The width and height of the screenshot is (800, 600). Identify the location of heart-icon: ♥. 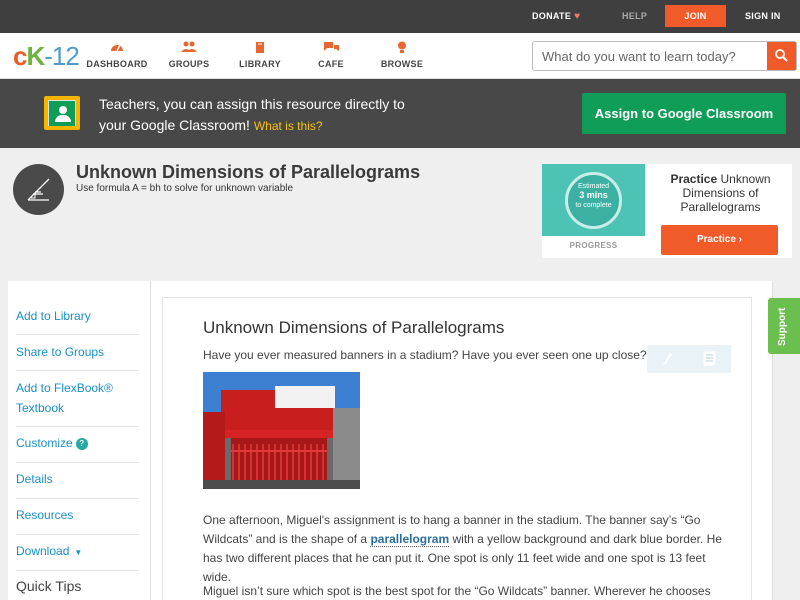
(577, 16).